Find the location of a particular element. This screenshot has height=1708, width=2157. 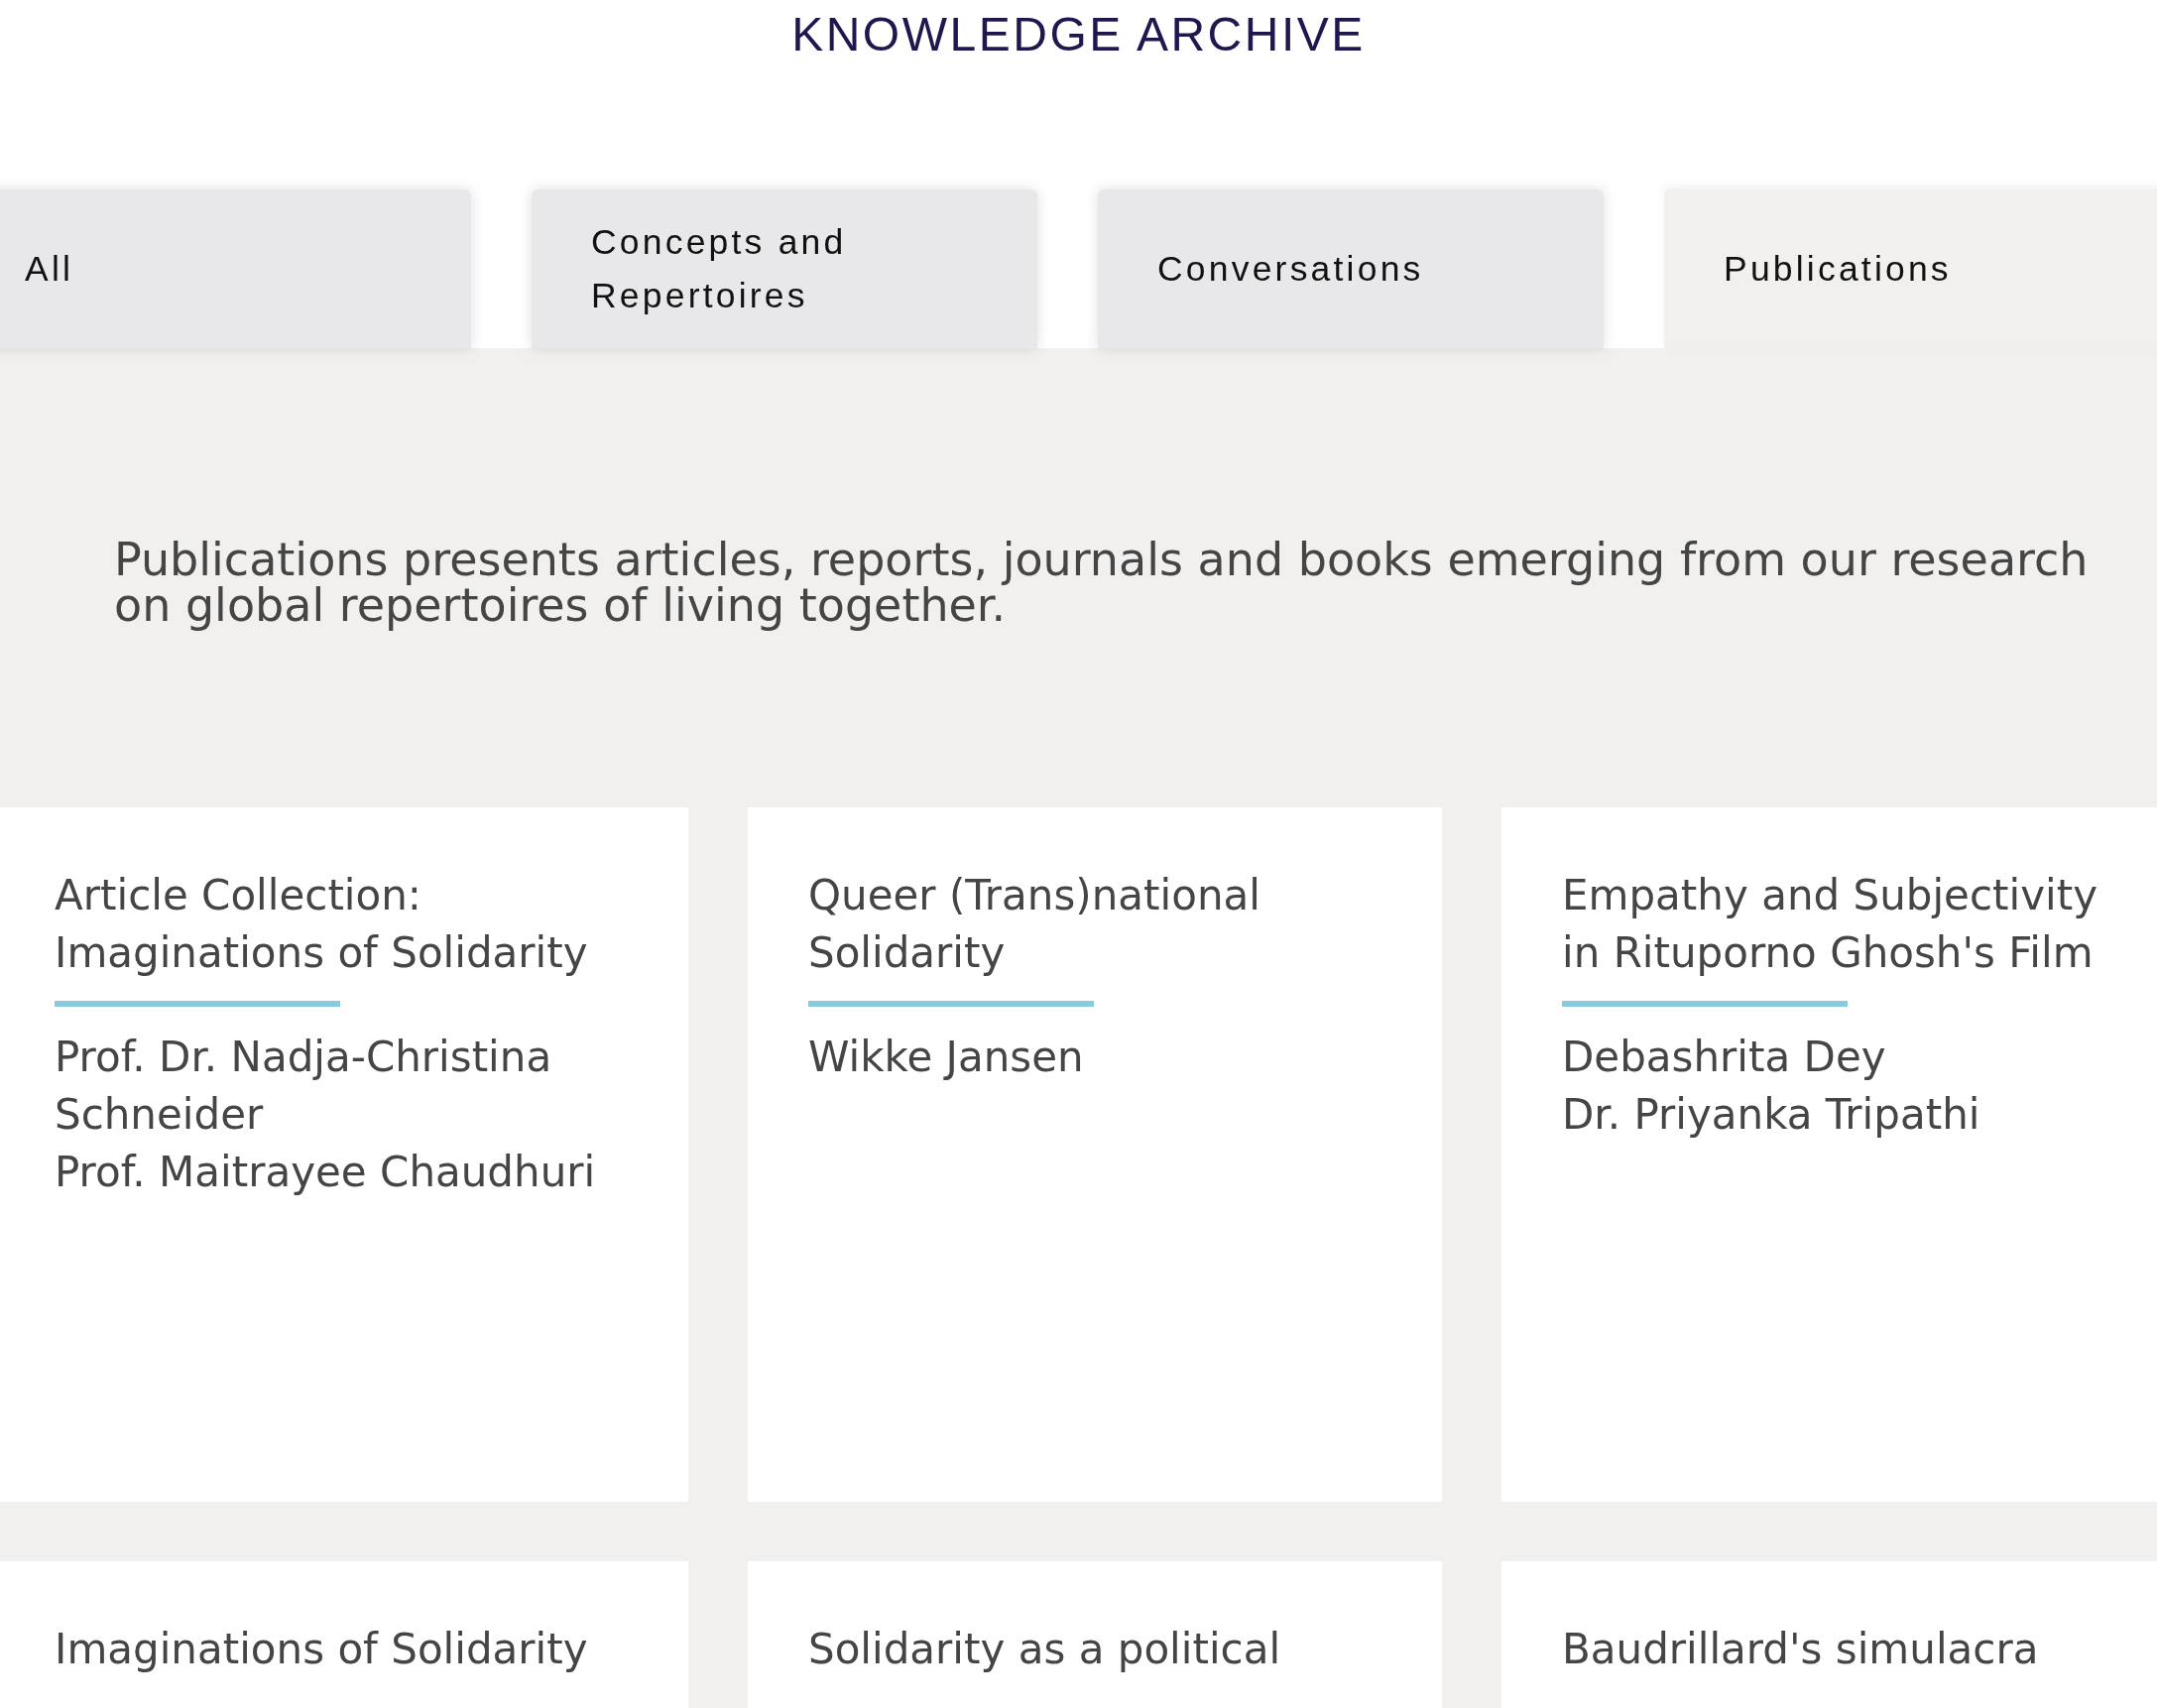

publication-title: Empathy and Subjectivity in Rituporno Ghosh's Film is located at coordinates (1837, 924).